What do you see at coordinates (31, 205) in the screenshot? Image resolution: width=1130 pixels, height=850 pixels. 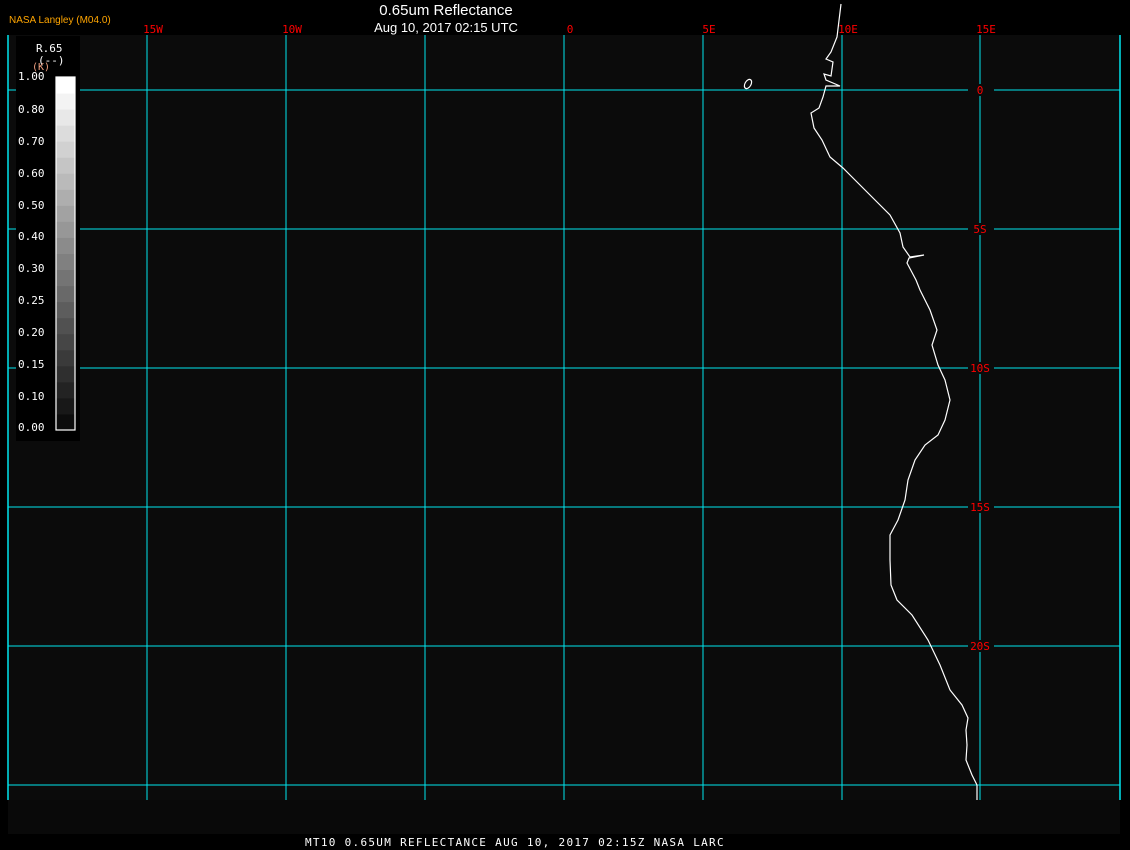 I see `legend-tick-label: 0.50` at bounding box center [31, 205].